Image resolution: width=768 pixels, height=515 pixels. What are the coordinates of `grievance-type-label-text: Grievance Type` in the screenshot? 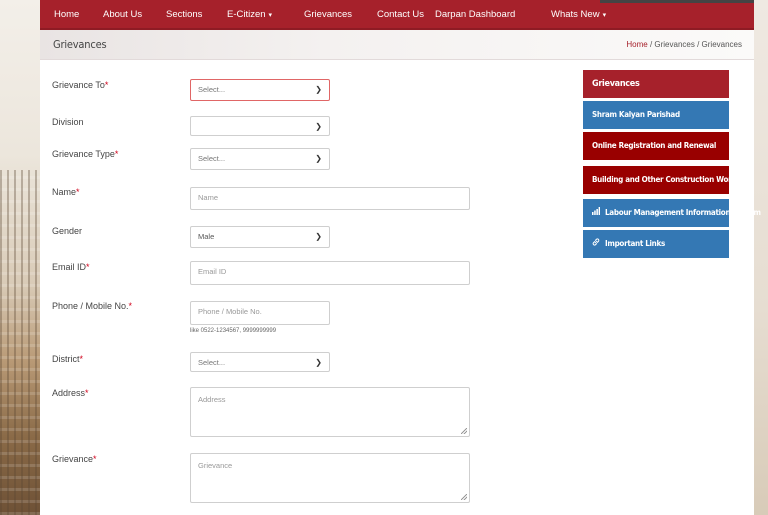 It's located at (83, 154).